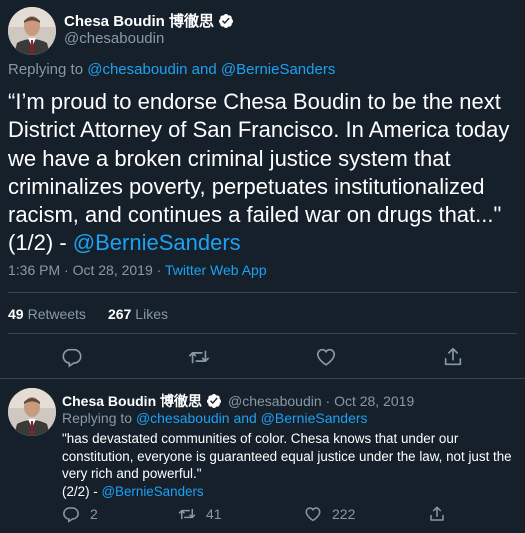  I want to click on author-handle: @chesaboudin, so click(114, 38).